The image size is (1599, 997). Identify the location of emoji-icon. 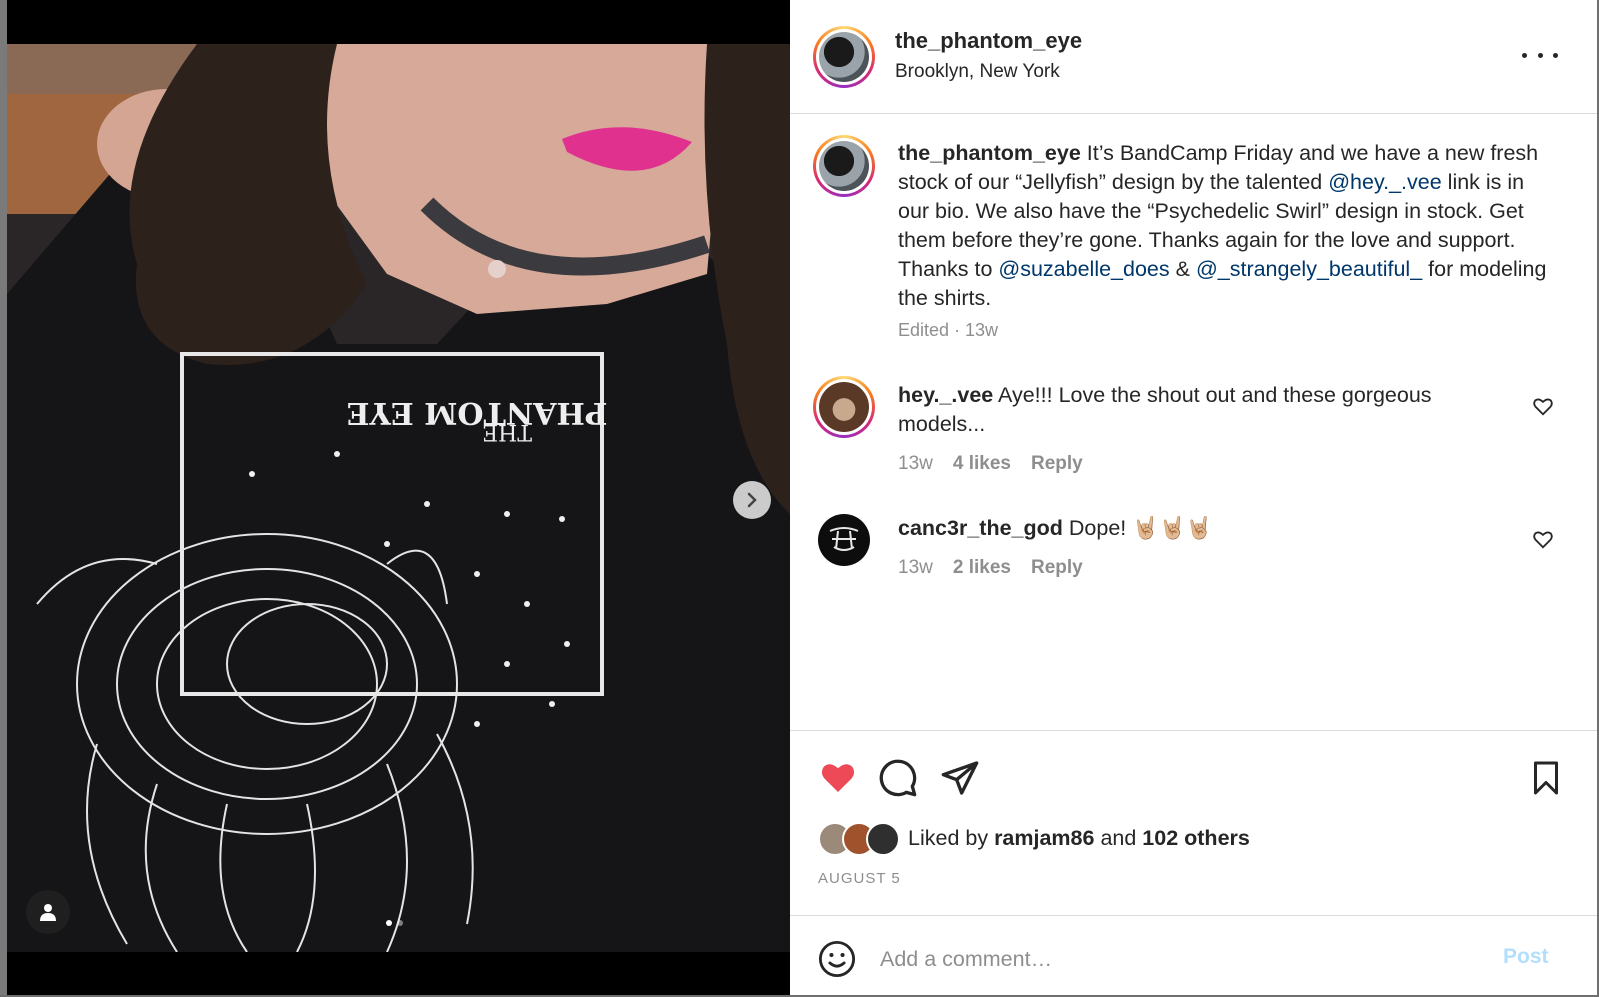
(837, 959).